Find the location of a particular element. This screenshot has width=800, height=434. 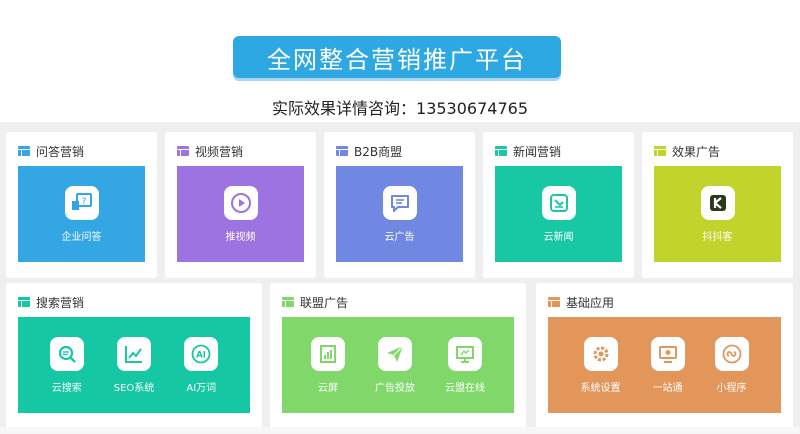

service-label: 推视频 is located at coordinates (240, 237).